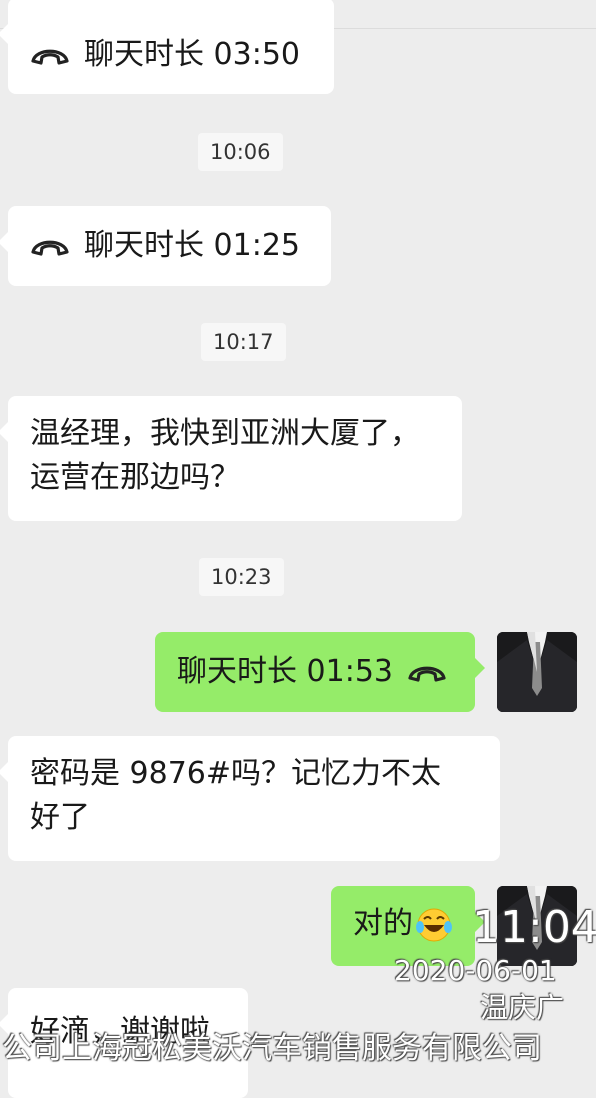  Describe the element at coordinates (475, 970) in the screenshot. I see `watermark-date: 2020-06-01` at that location.